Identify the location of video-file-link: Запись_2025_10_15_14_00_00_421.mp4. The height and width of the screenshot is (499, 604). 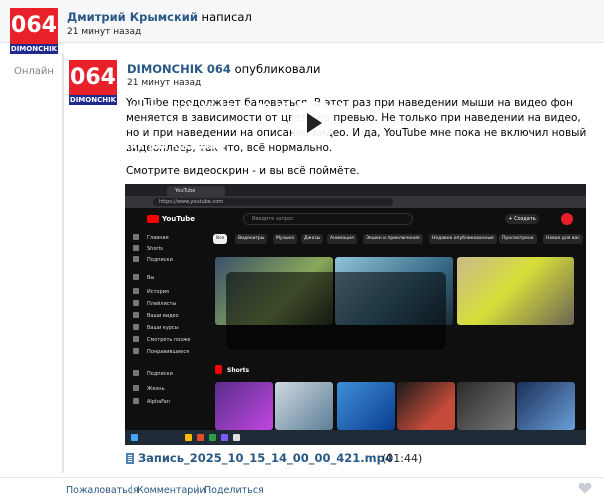
(265, 458).